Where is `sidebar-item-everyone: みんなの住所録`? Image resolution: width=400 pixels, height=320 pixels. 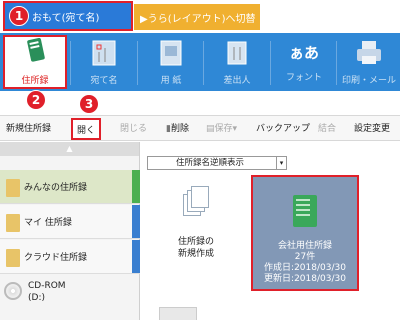 sidebar-item-everyone: みんなの住所録 is located at coordinates (70, 187).